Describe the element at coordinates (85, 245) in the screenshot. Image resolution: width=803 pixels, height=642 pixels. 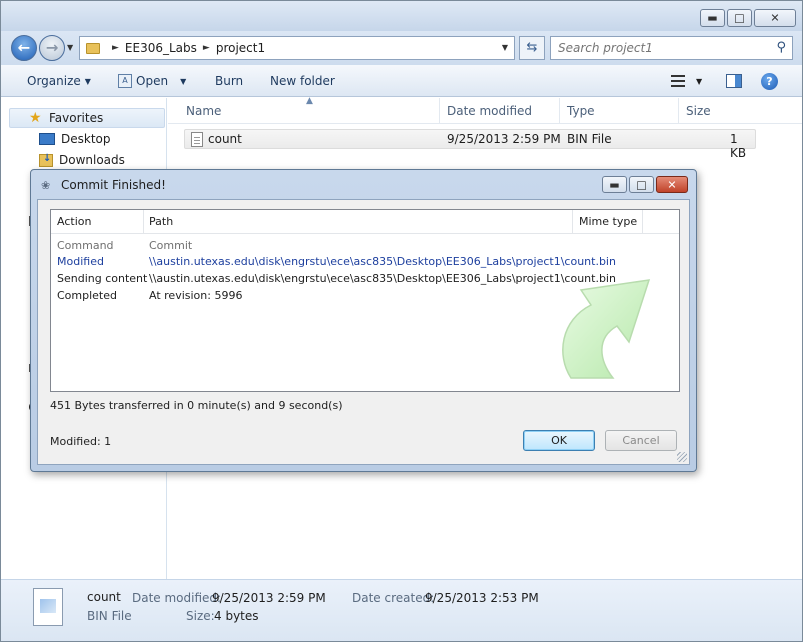
I see `log-action: Command` at that location.